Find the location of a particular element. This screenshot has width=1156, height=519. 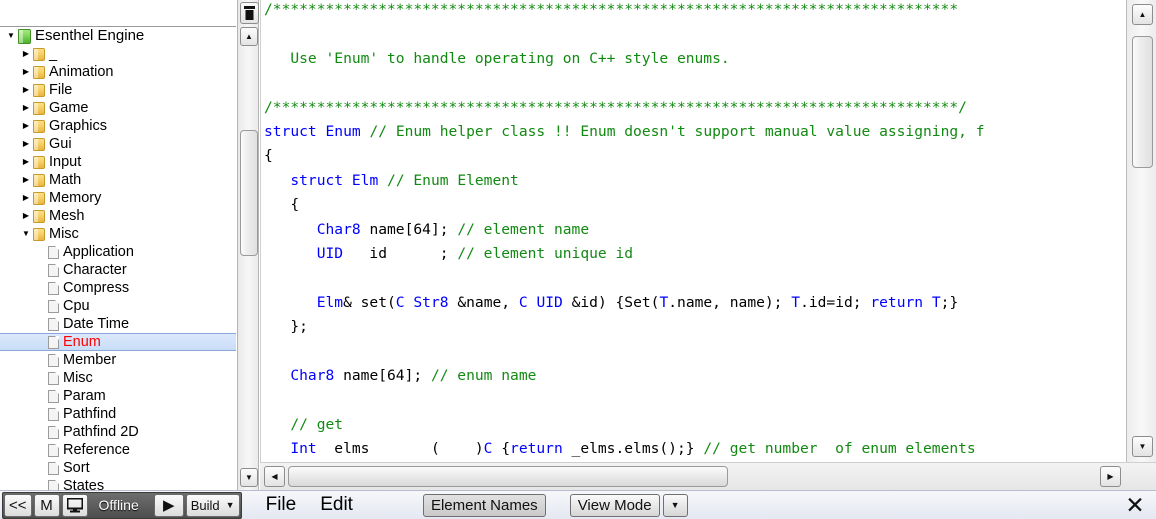

tree-item-member: ▶ Member is located at coordinates (118, 360).